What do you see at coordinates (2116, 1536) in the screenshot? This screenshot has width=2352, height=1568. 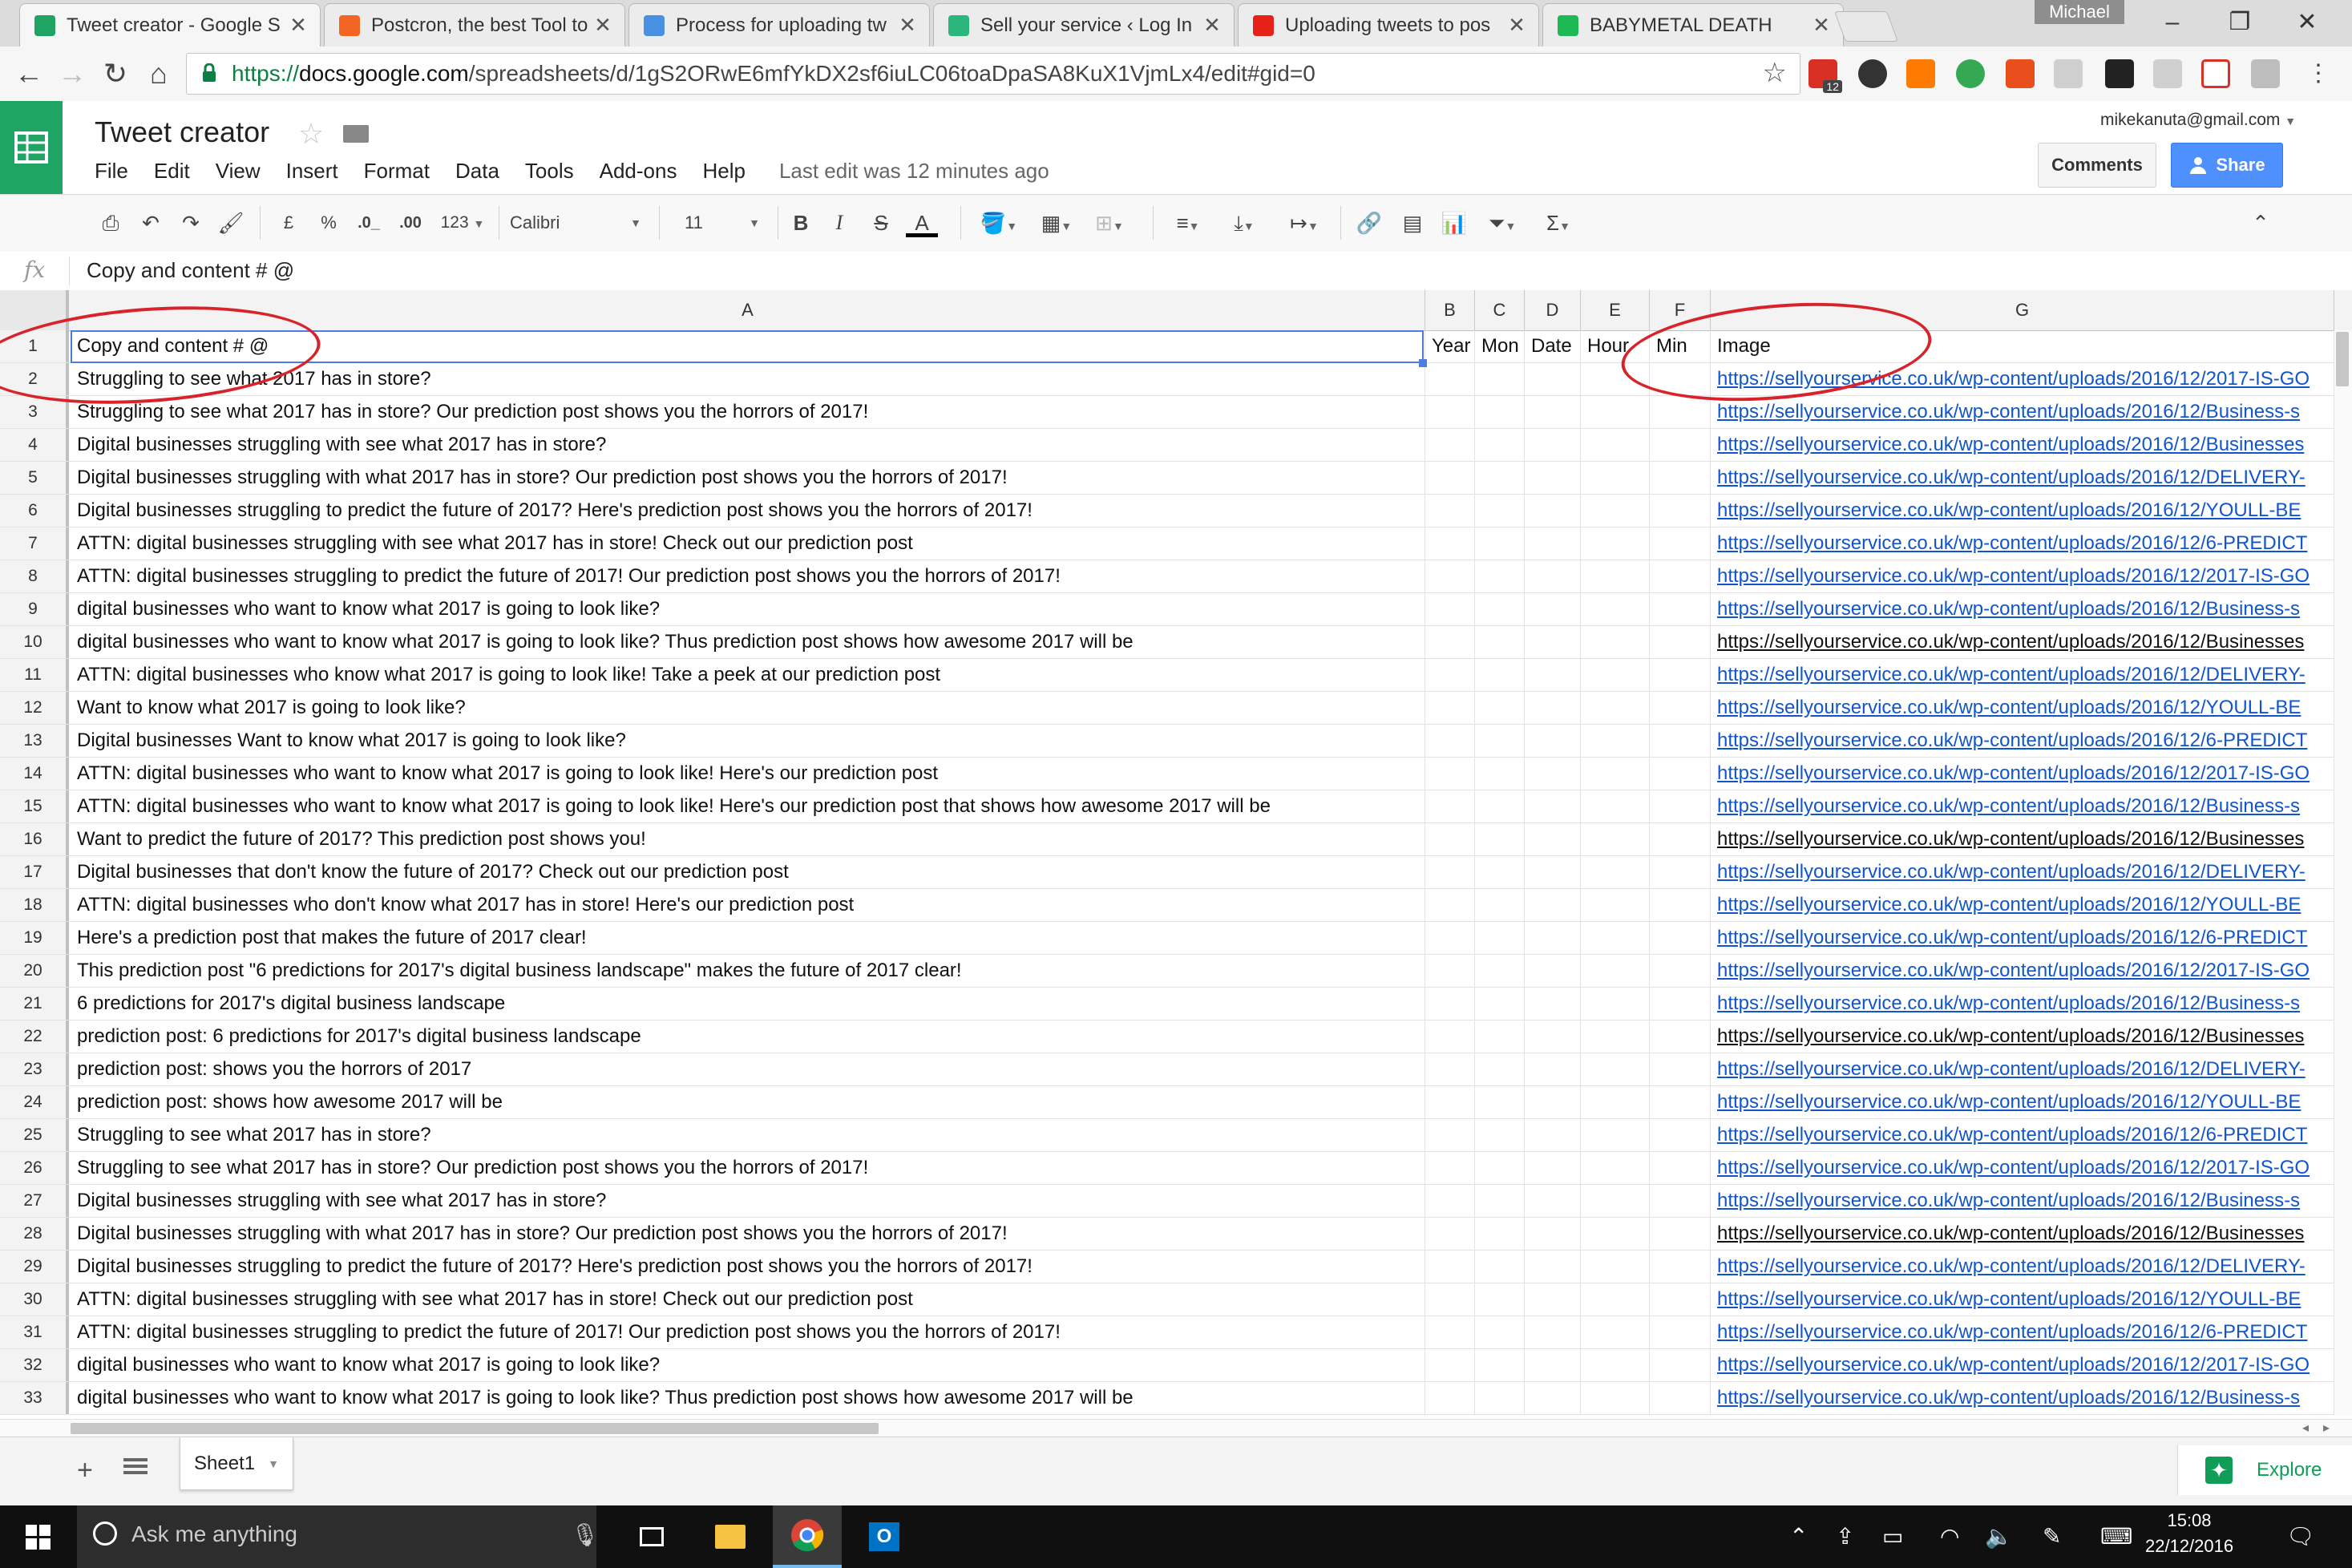 I see `keyboard-icon: ⌨` at bounding box center [2116, 1536].